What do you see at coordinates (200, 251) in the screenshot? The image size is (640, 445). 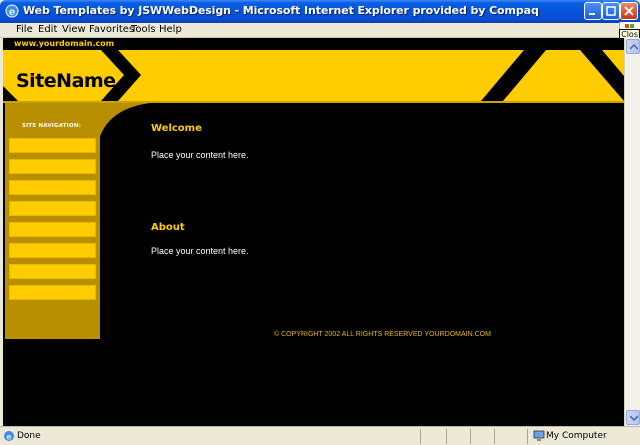 I see `about-text: Place your content here.` at bounding box center [200, 251].